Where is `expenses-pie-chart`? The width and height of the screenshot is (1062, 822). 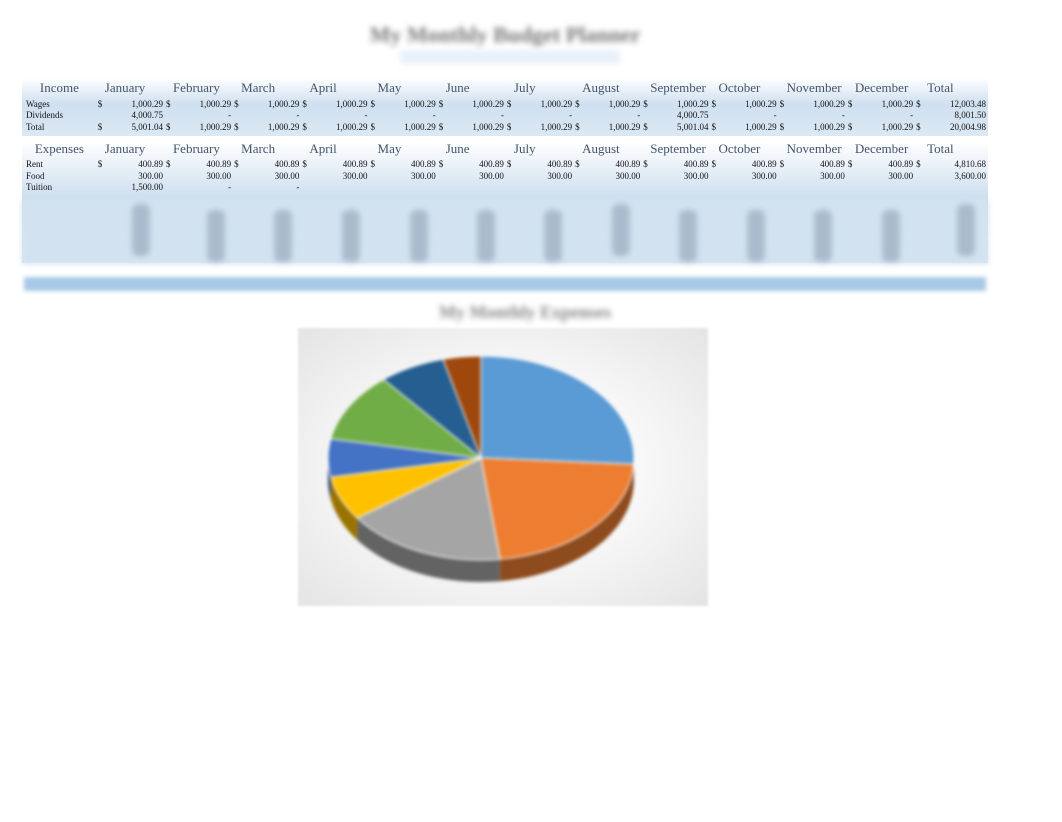
expenses-pie-chart is located at coordinates (503, 467).